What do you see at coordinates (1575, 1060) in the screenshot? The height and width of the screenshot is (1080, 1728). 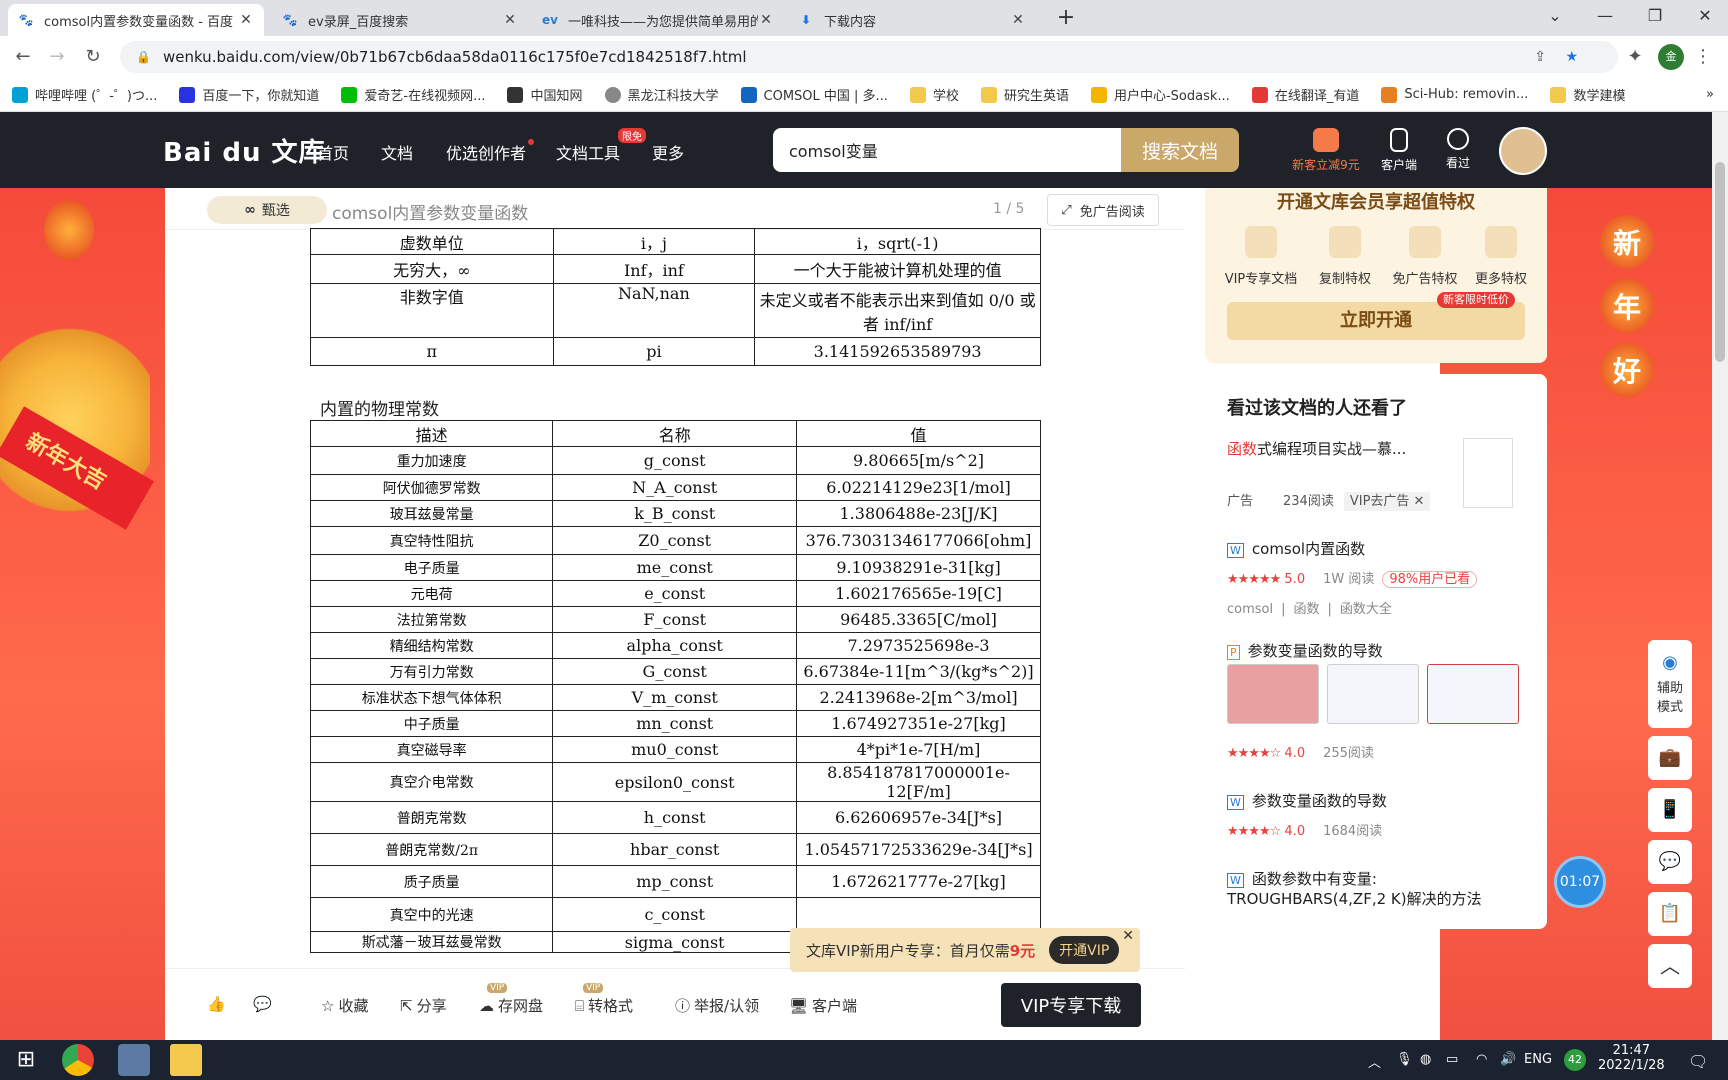 I see `notification-badge: 42` at bounding box center [1575, 1060].